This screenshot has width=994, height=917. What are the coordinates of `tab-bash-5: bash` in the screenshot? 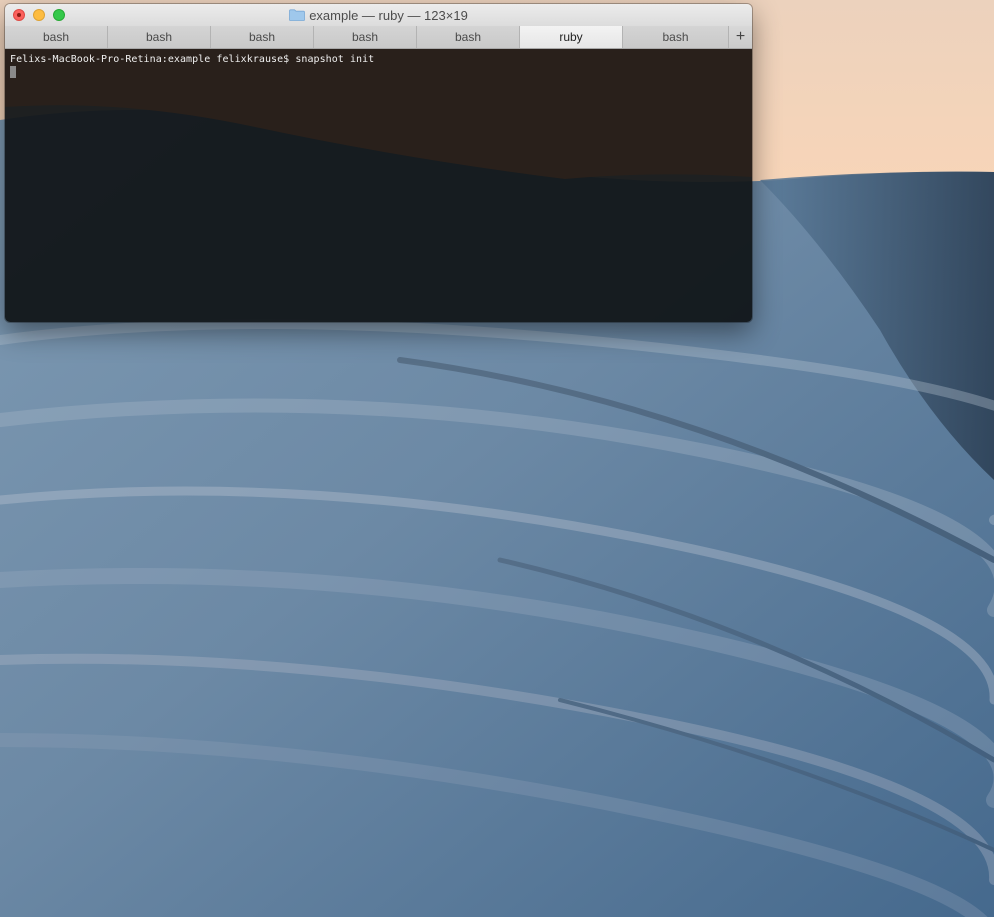 It's located at (468, 37).